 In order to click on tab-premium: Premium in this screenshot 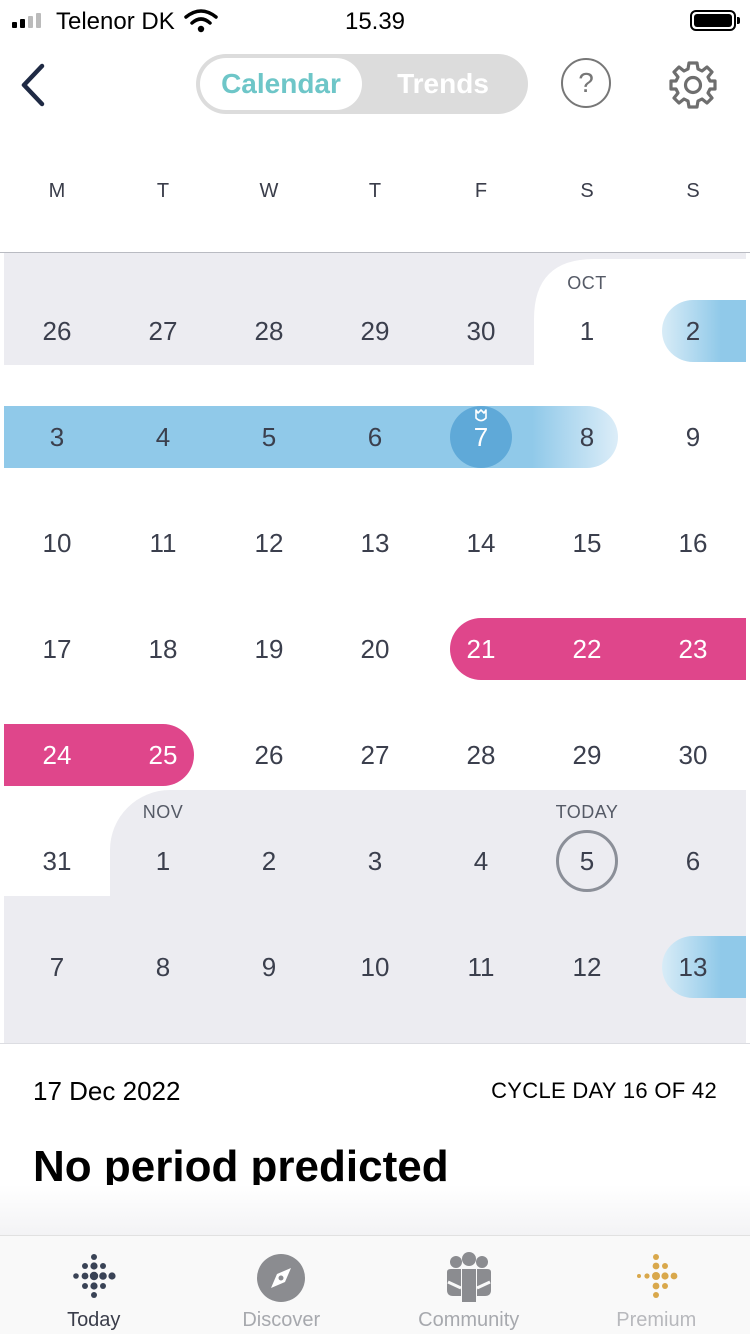, I will do `click(656, 1285)`.